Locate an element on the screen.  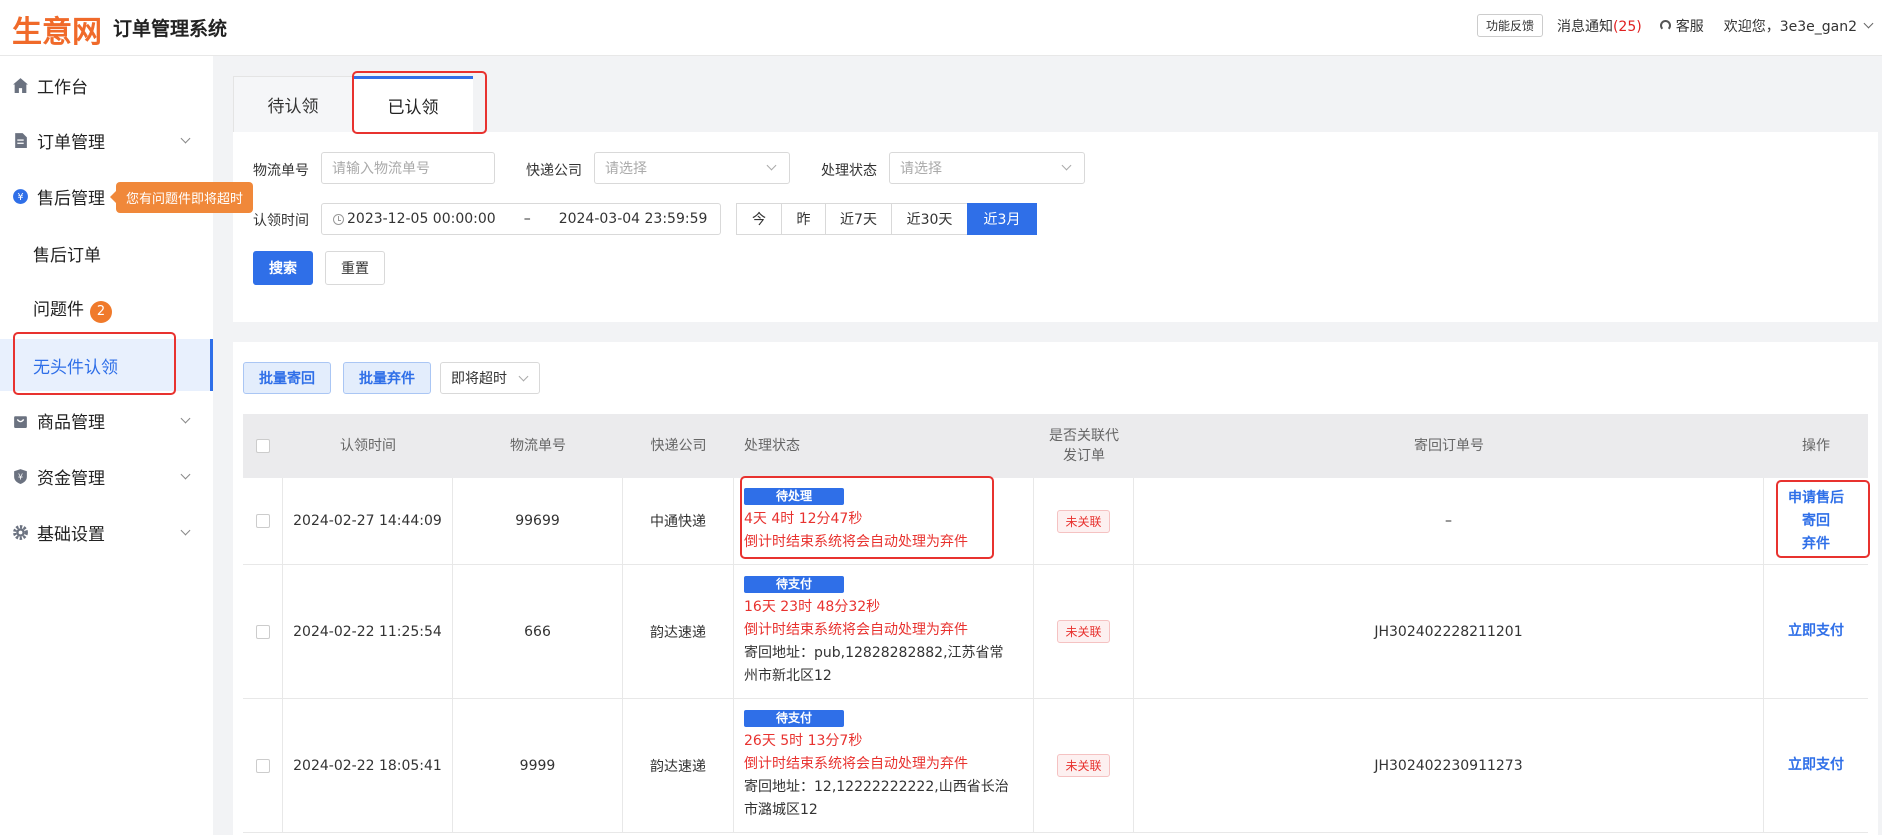
tab-bar: 待认领 已认领 is located at coordinates (1055, 104).